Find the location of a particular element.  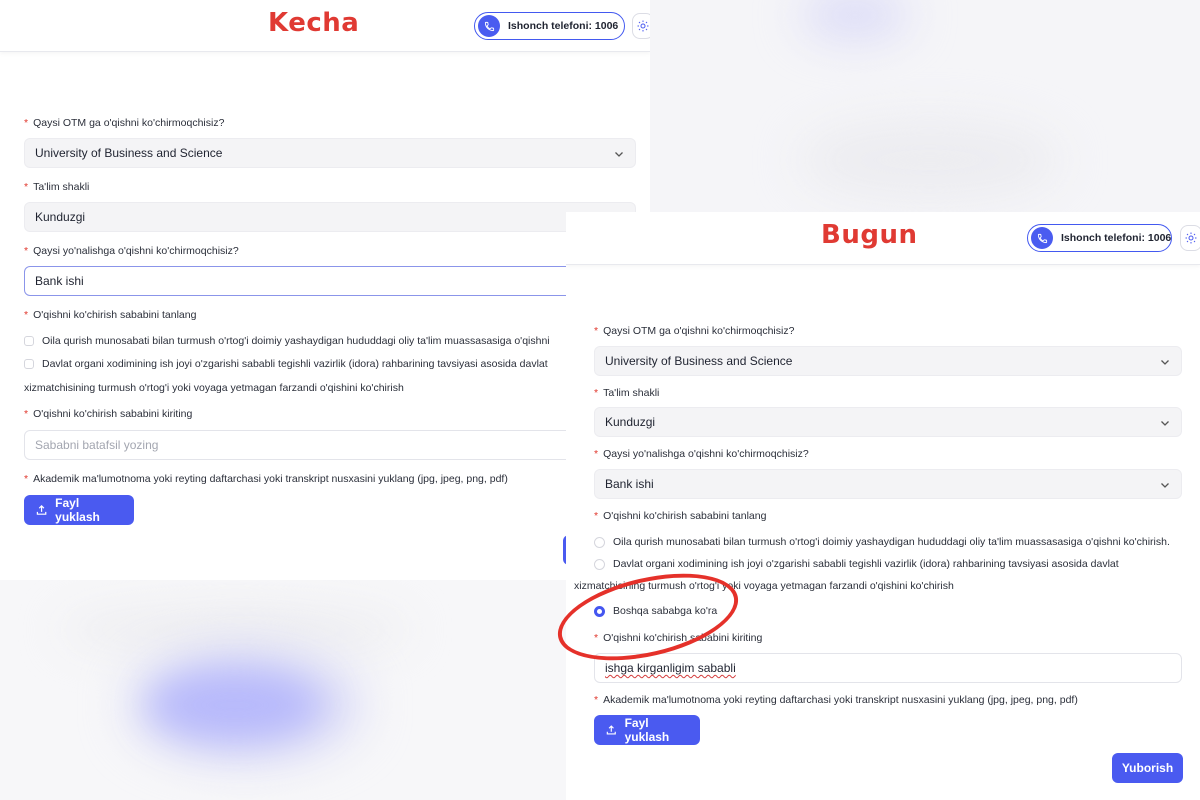

reason-input-label: * O'qishni ko'chirish sababini kiriting is located at coordinates (108, 414).